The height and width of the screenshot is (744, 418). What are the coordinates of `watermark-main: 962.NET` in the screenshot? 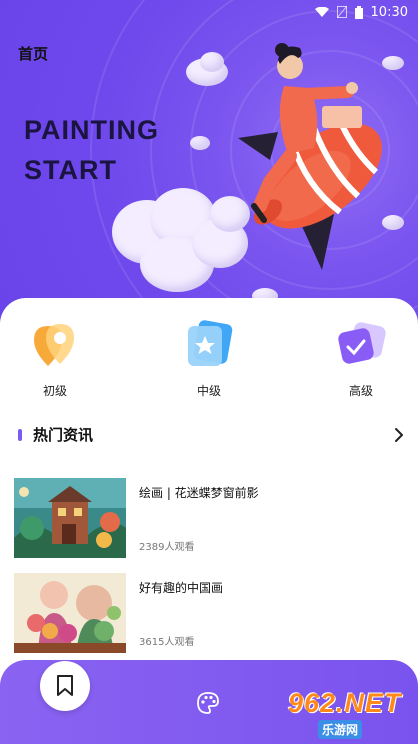 It's located at (345, 703).